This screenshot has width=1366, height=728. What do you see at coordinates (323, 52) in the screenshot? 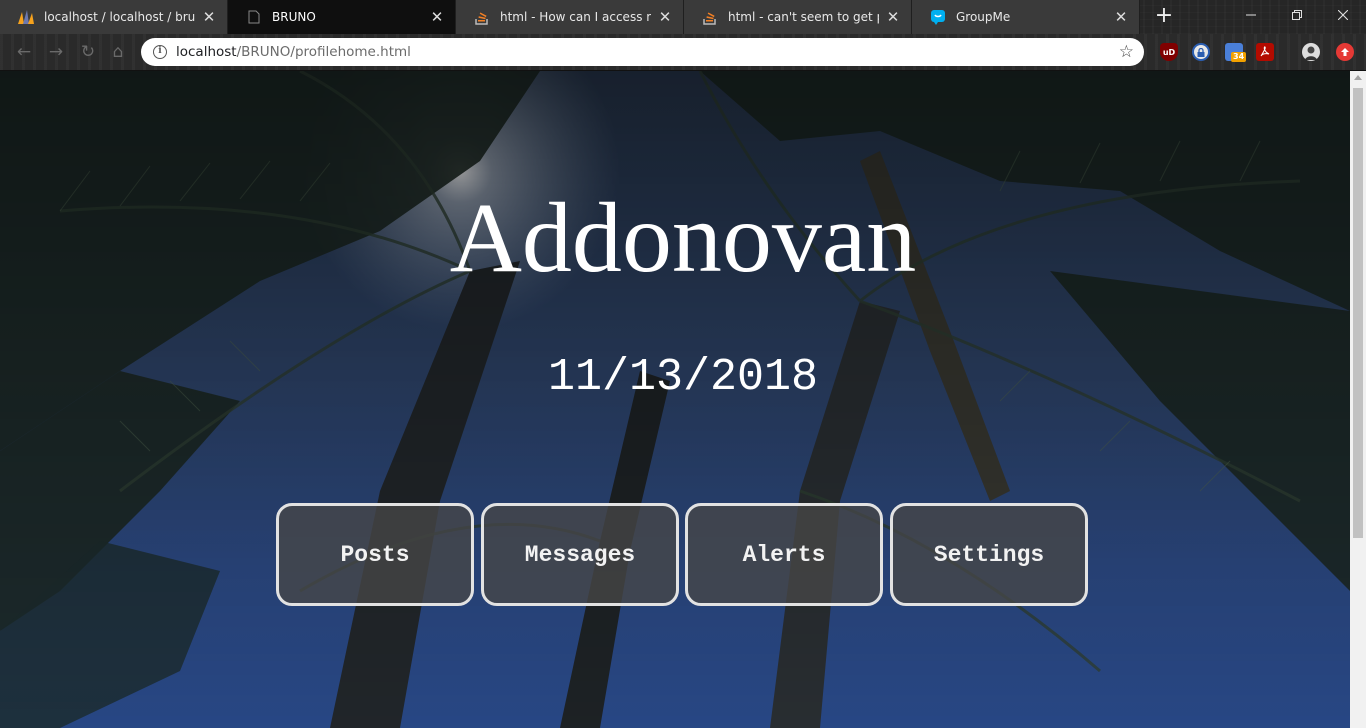
I see `url-path: /BRUNO/profilehome.html` at bounding box center [323, 52].